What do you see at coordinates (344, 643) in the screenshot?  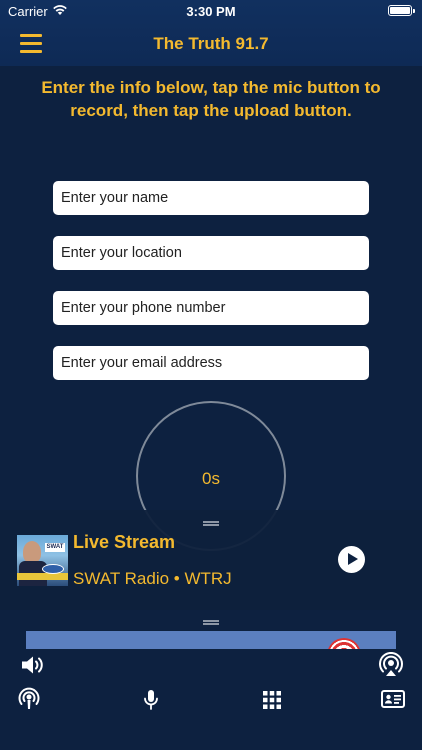 I see `target-graphic` at bounding box center [344, 643].